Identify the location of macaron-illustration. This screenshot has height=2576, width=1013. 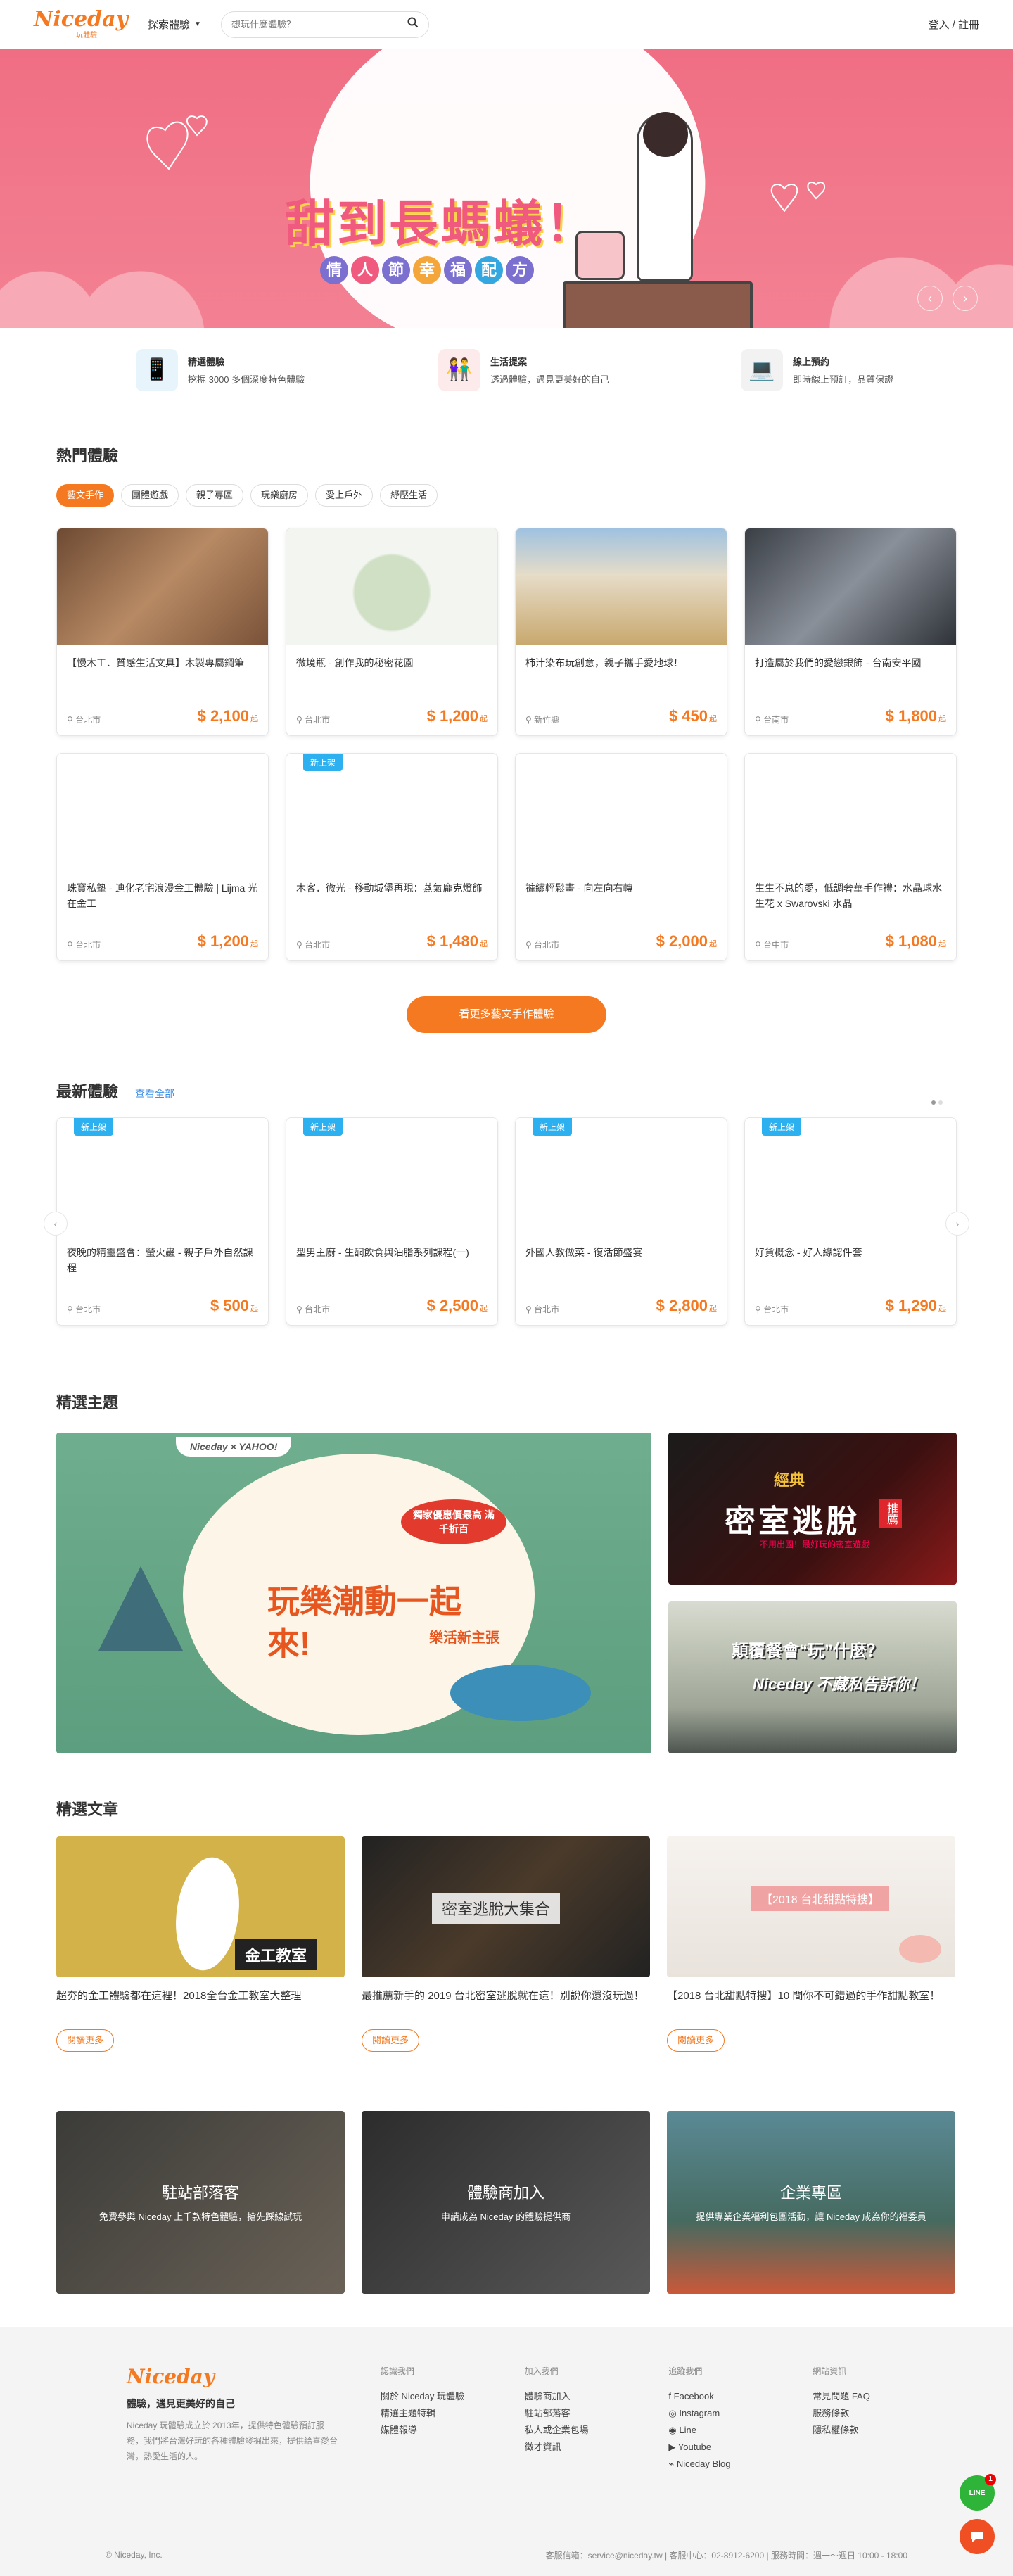
(920, 1949).